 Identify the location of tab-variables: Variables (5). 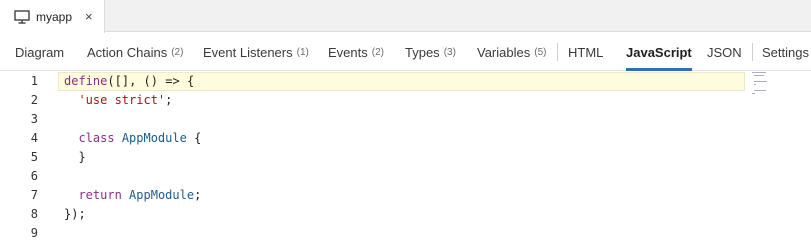
(511, 52).